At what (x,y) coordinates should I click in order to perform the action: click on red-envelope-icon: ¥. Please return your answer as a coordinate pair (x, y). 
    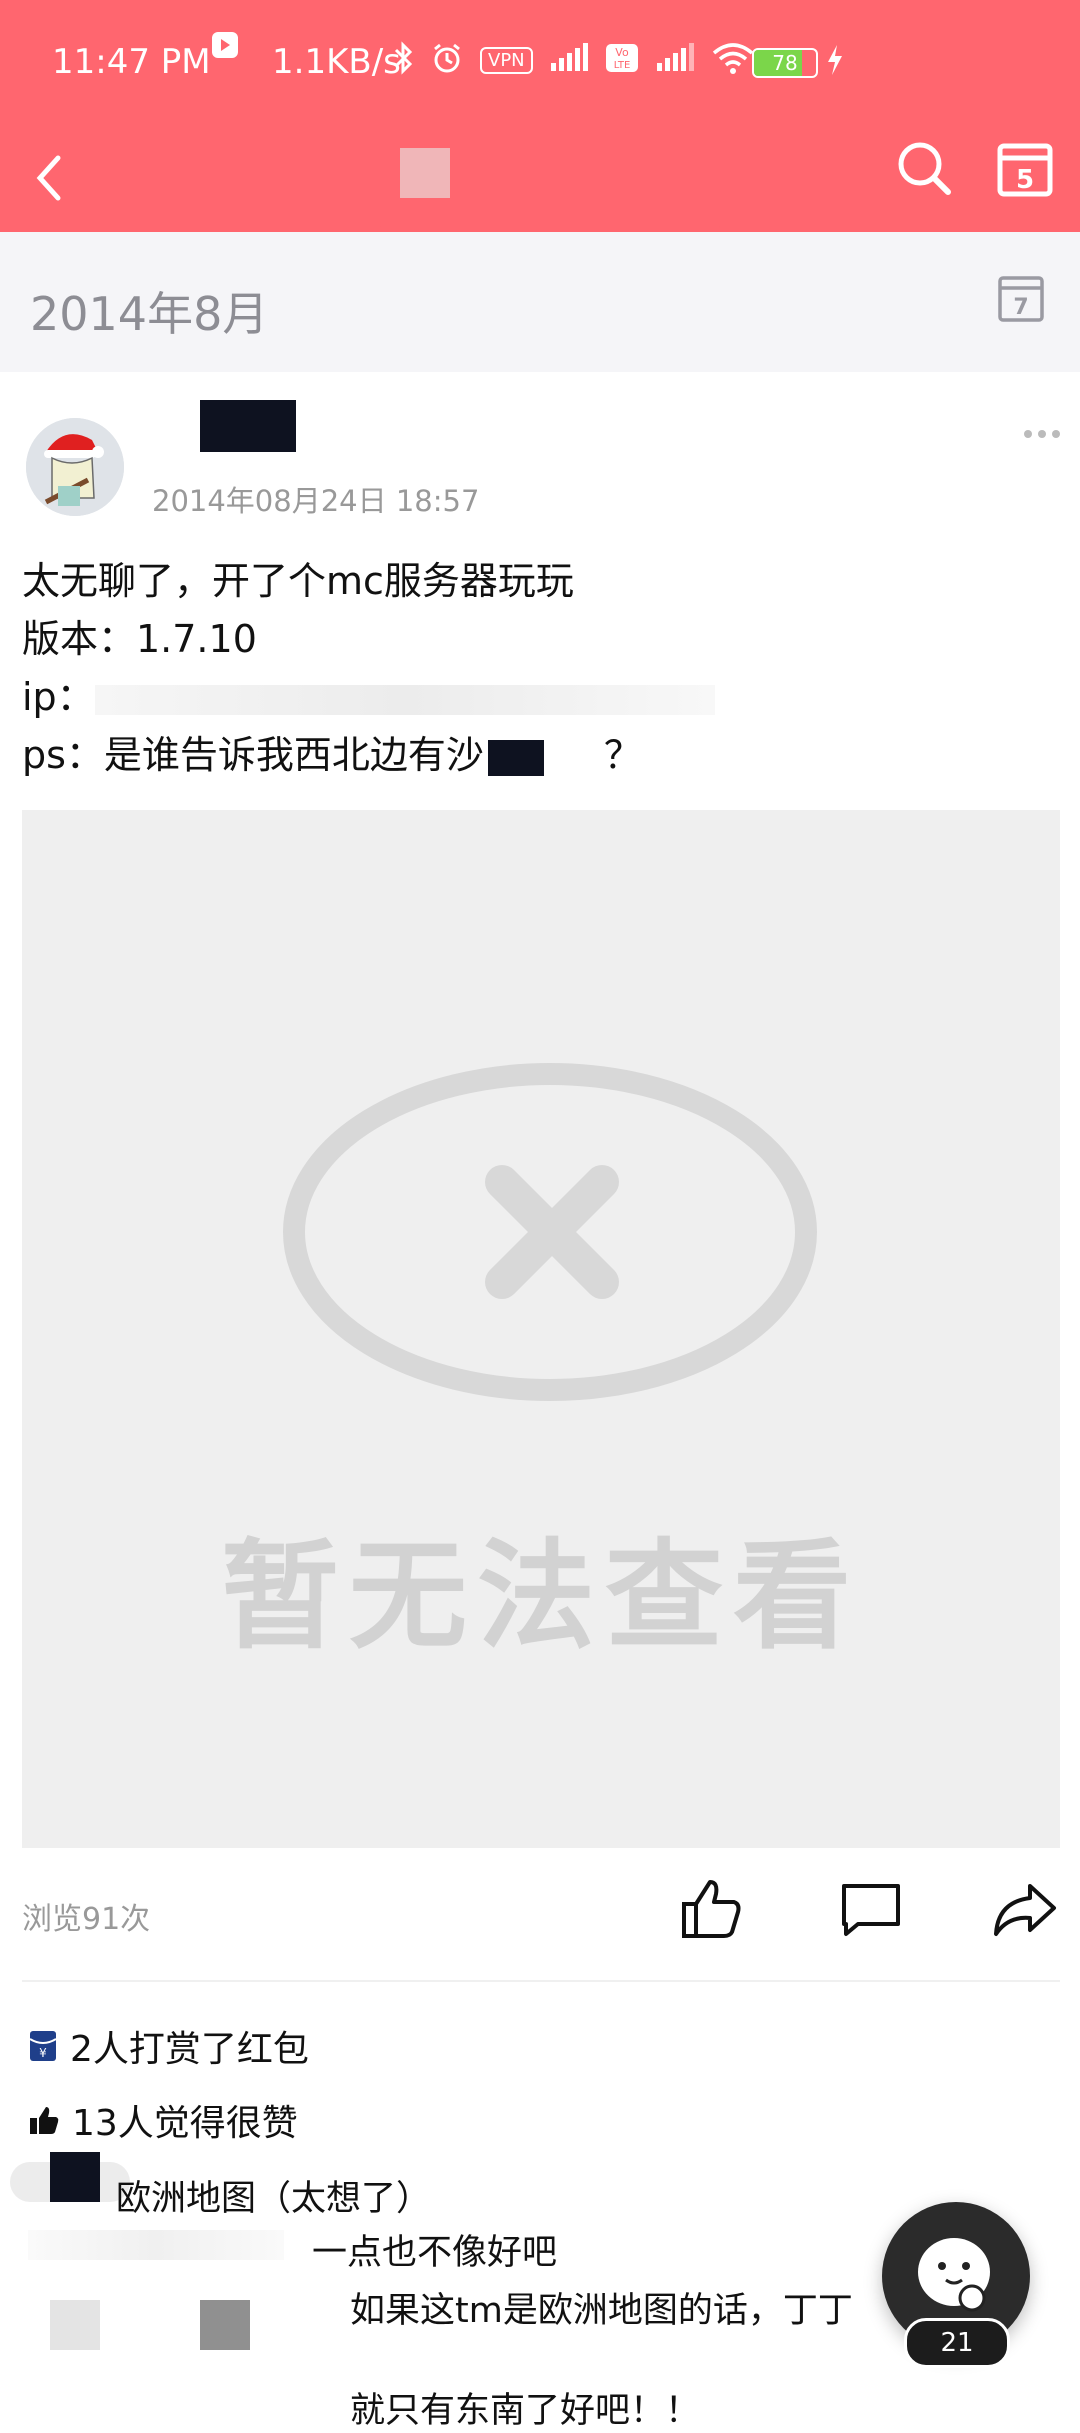
    Looking at the image, I should click on (43, 2046).